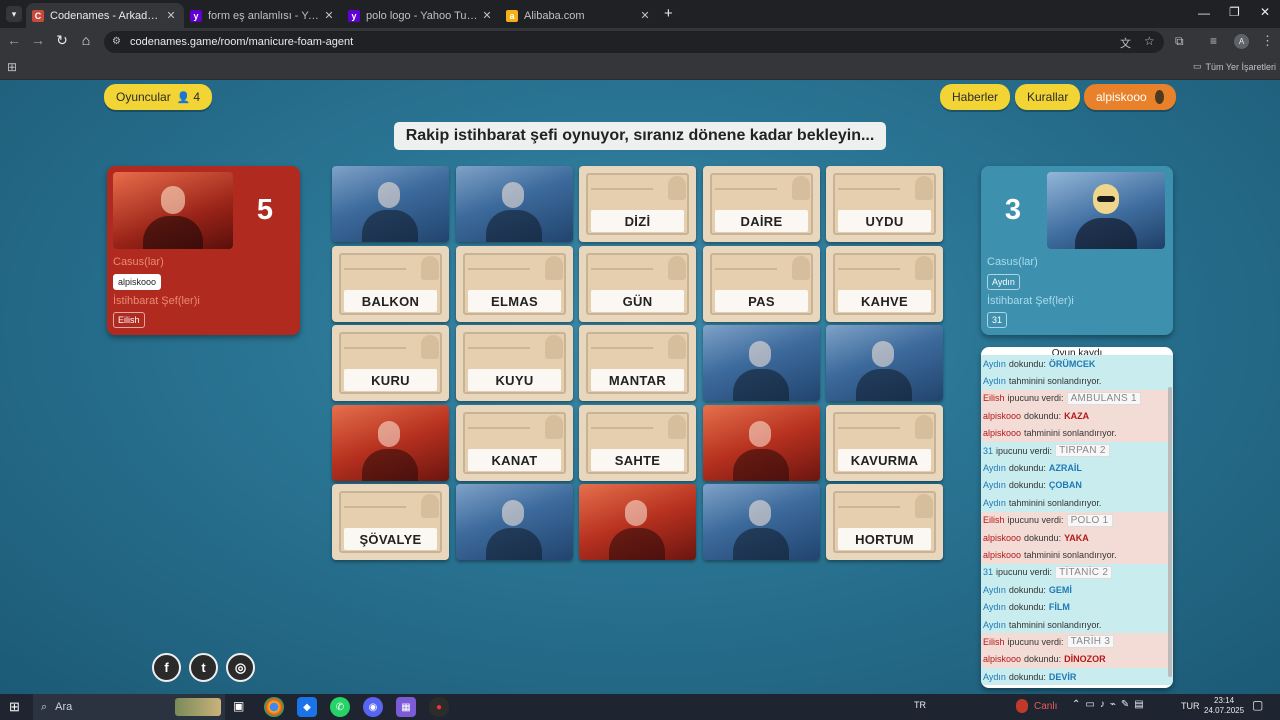  Describe the element at coordinates (158, 97) in the screenshot. I see `players-button: Oyuncular 👤 4` at that location.